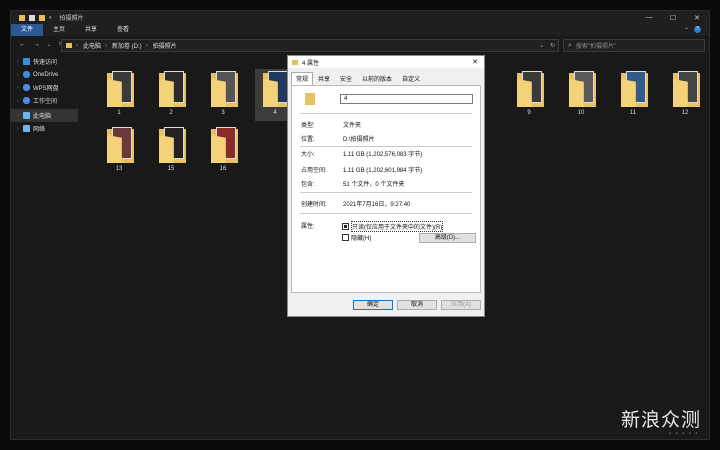 Image resolution: width=720 pixels, height=450 pixels. What do you see at coordinates (361, 239) in the screenshot?
I see `hidden-label: 隐藏(H)` at bounding box center [361, 239].